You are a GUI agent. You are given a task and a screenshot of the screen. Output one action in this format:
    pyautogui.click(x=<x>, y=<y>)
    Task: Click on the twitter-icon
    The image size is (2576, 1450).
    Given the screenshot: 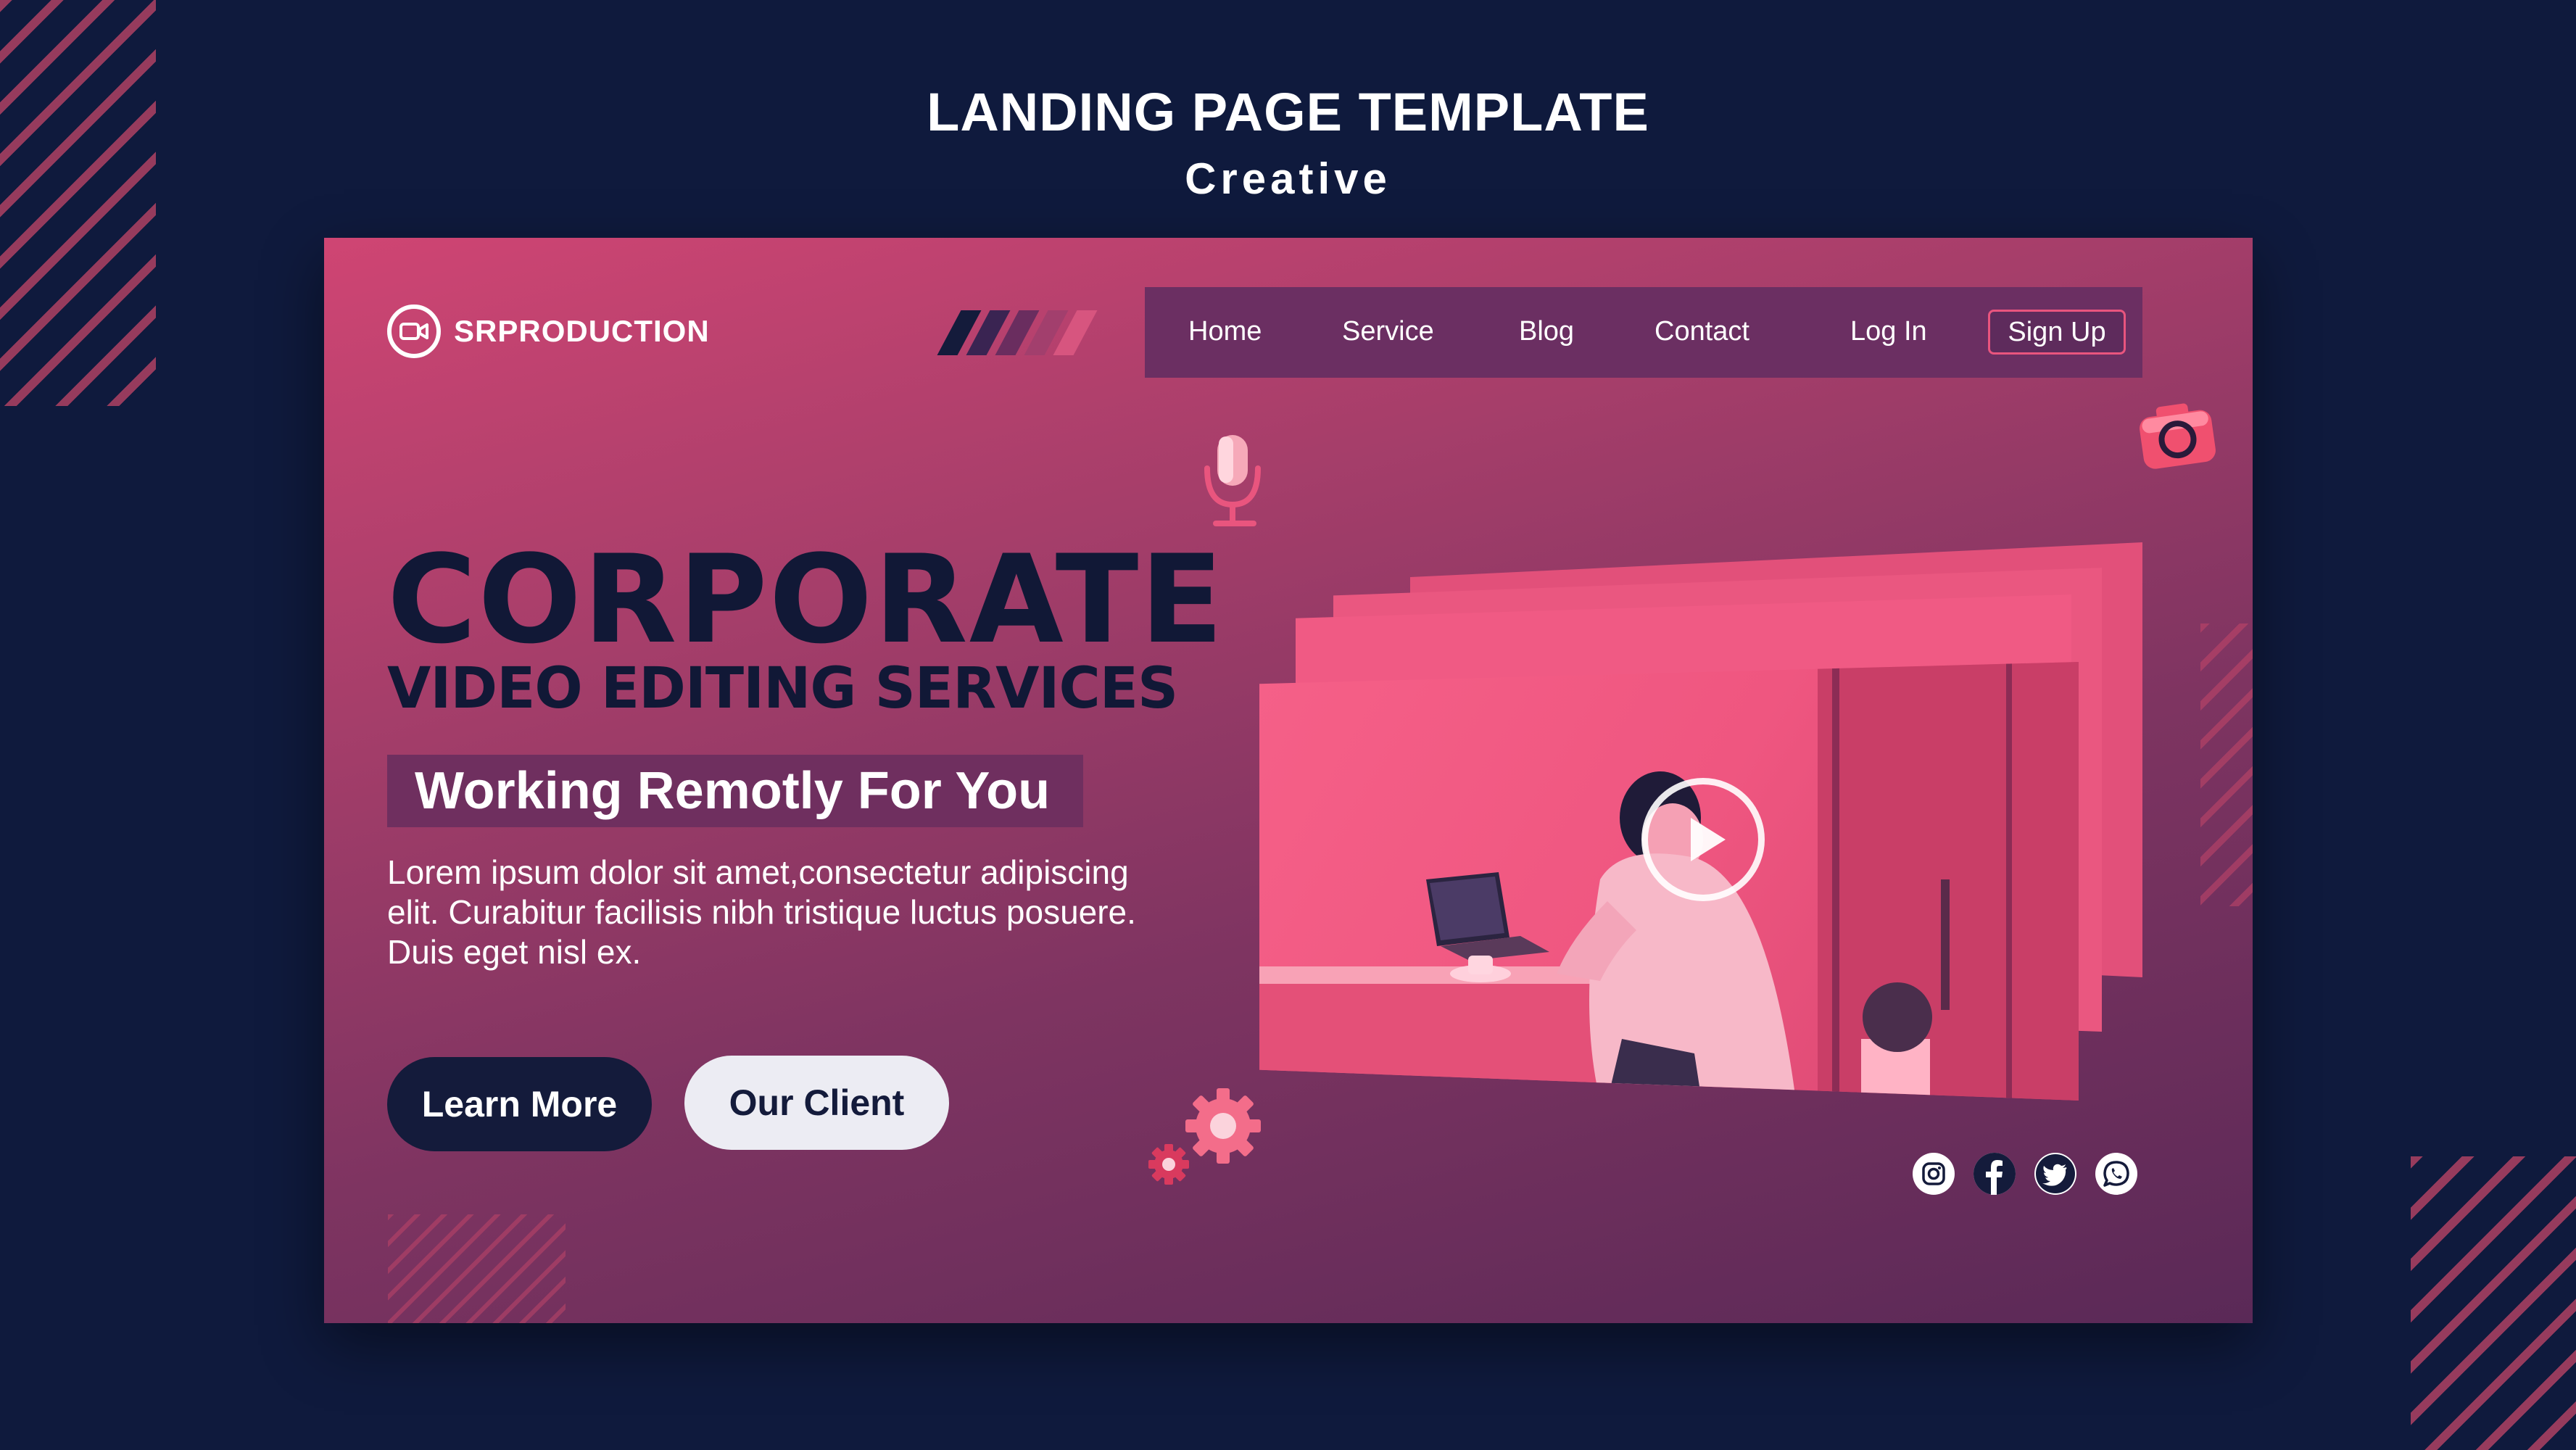 What is the action you would take?
    pyautogui.click(x=2055, y=1174)
    